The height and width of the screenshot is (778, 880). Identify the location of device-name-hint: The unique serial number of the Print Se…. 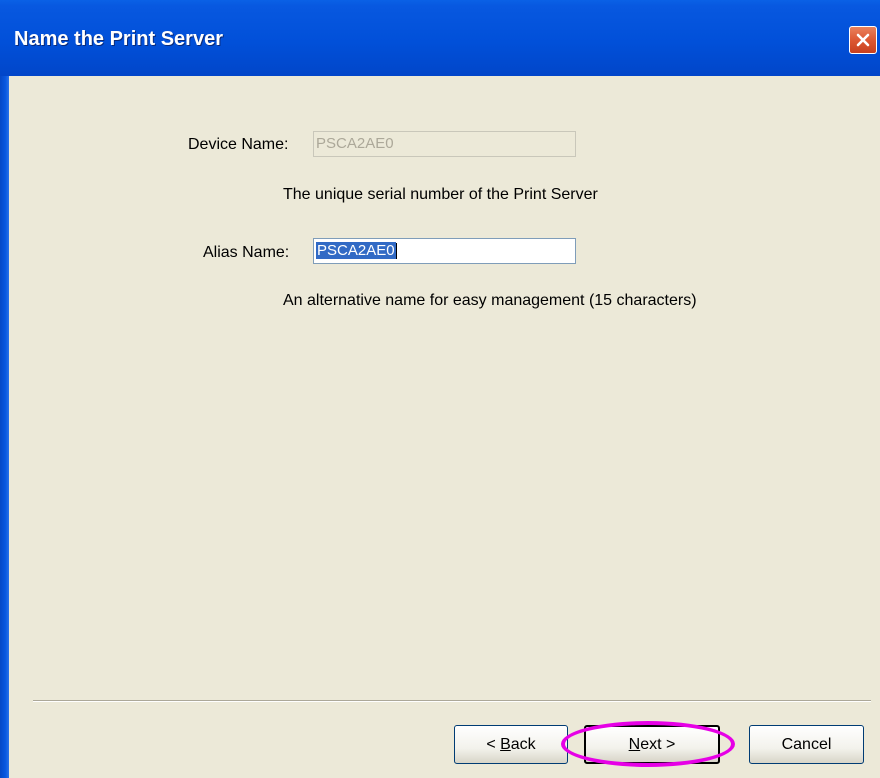
(440, 194).